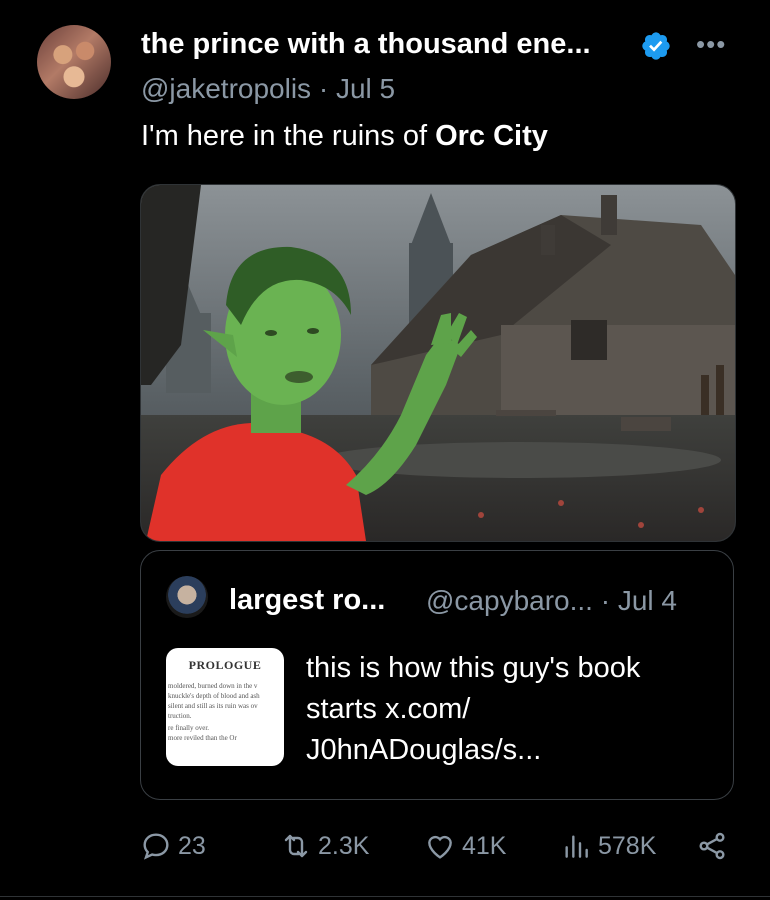  I want to click on thumbnail-line: truction., so click(180, 716).